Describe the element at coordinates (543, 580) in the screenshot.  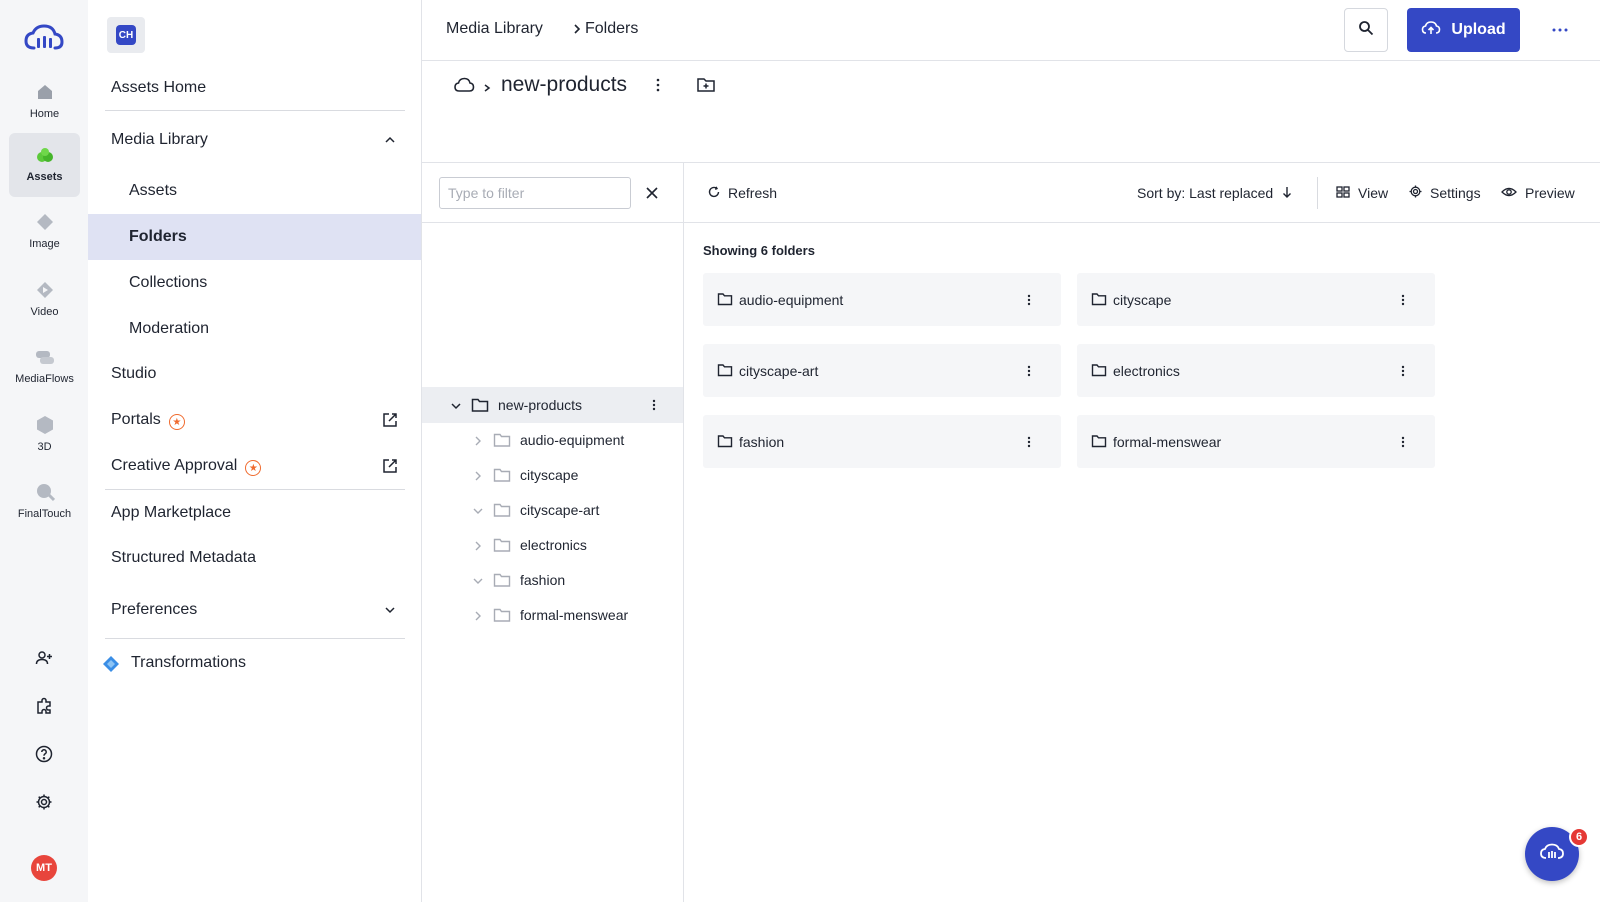
I see `tree-label: fashion` at that location.